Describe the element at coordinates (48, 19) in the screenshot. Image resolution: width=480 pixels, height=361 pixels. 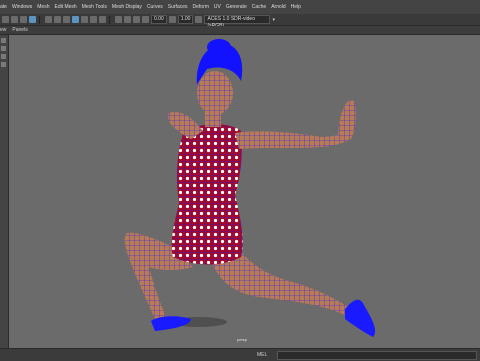
I see `grid-icon` at that location.